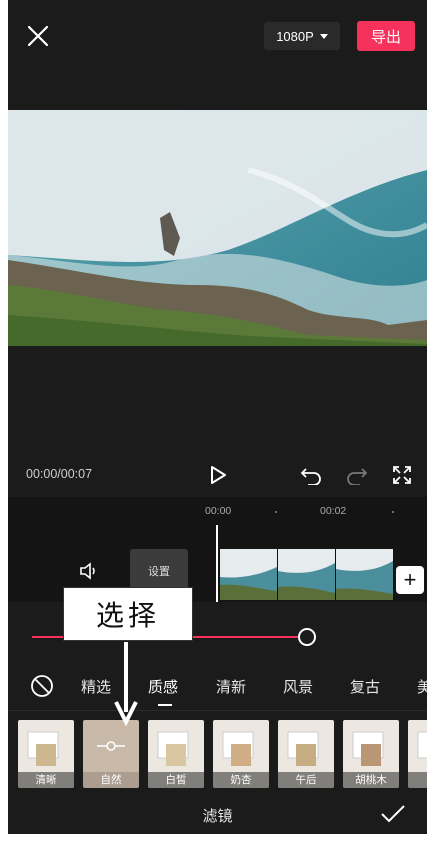 This screenshot has height=846, width=431. Describe the element at coordinates (159, 572) in the screenshot. I see `set-cover-label: 设置` at that location.